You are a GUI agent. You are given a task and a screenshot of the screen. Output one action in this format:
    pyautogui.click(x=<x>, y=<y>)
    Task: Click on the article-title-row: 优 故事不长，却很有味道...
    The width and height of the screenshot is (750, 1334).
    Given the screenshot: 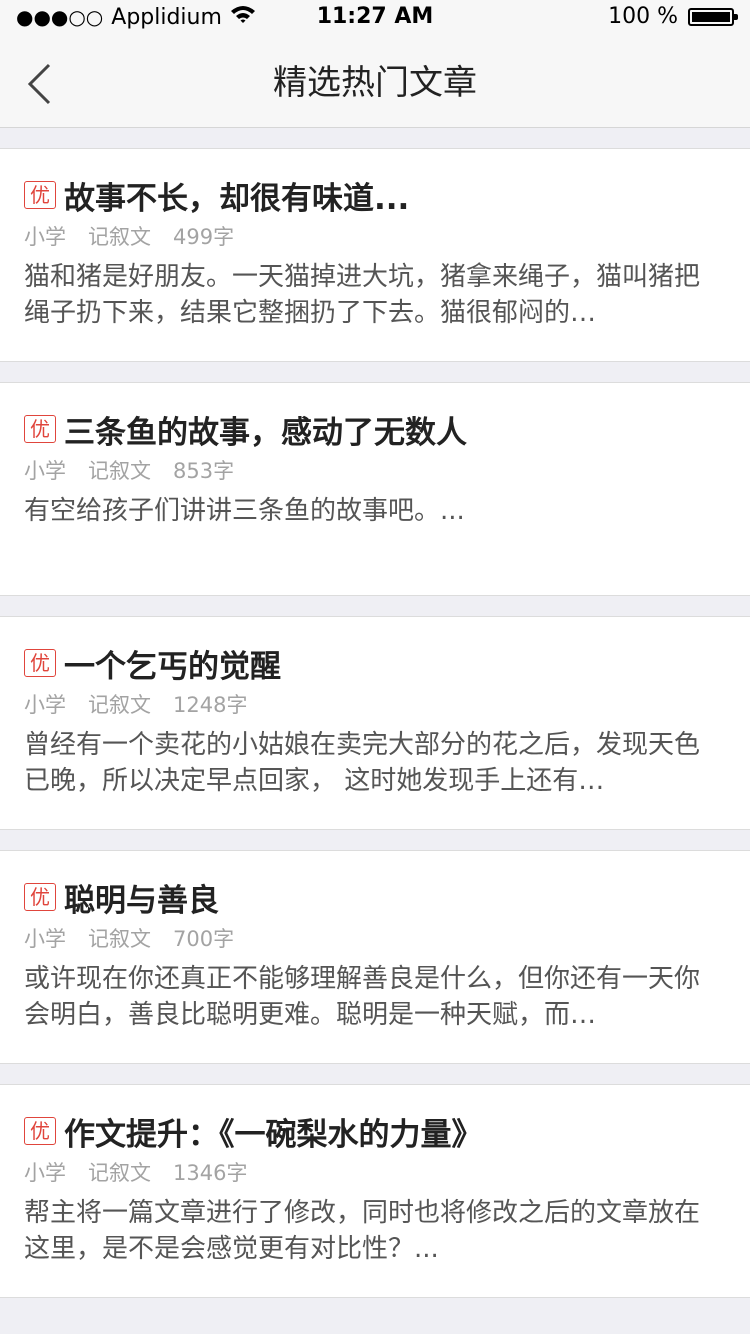 What is the action you would take?
    pyautogui.click(x=217, y=196)
    